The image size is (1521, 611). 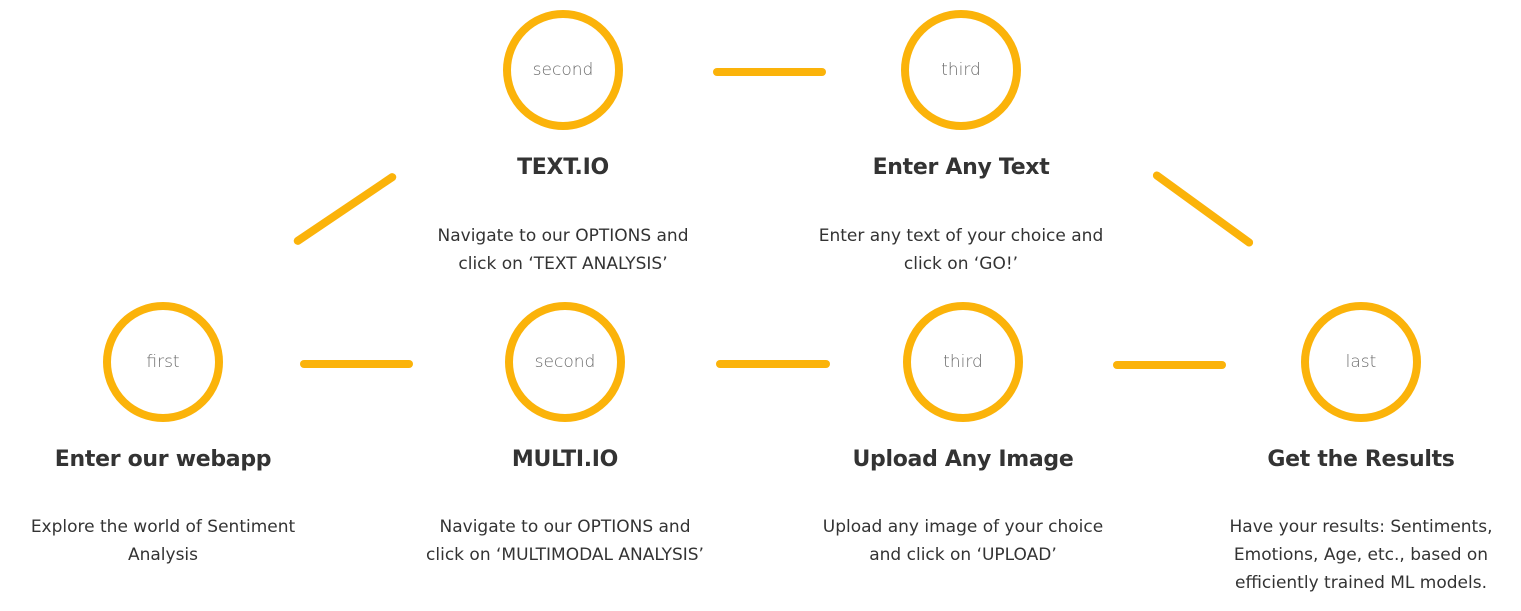 What do you see at coordinates (345, 209) in the screenshot?
I see `connector-first-to-textio` at bounding box center [345, 209].